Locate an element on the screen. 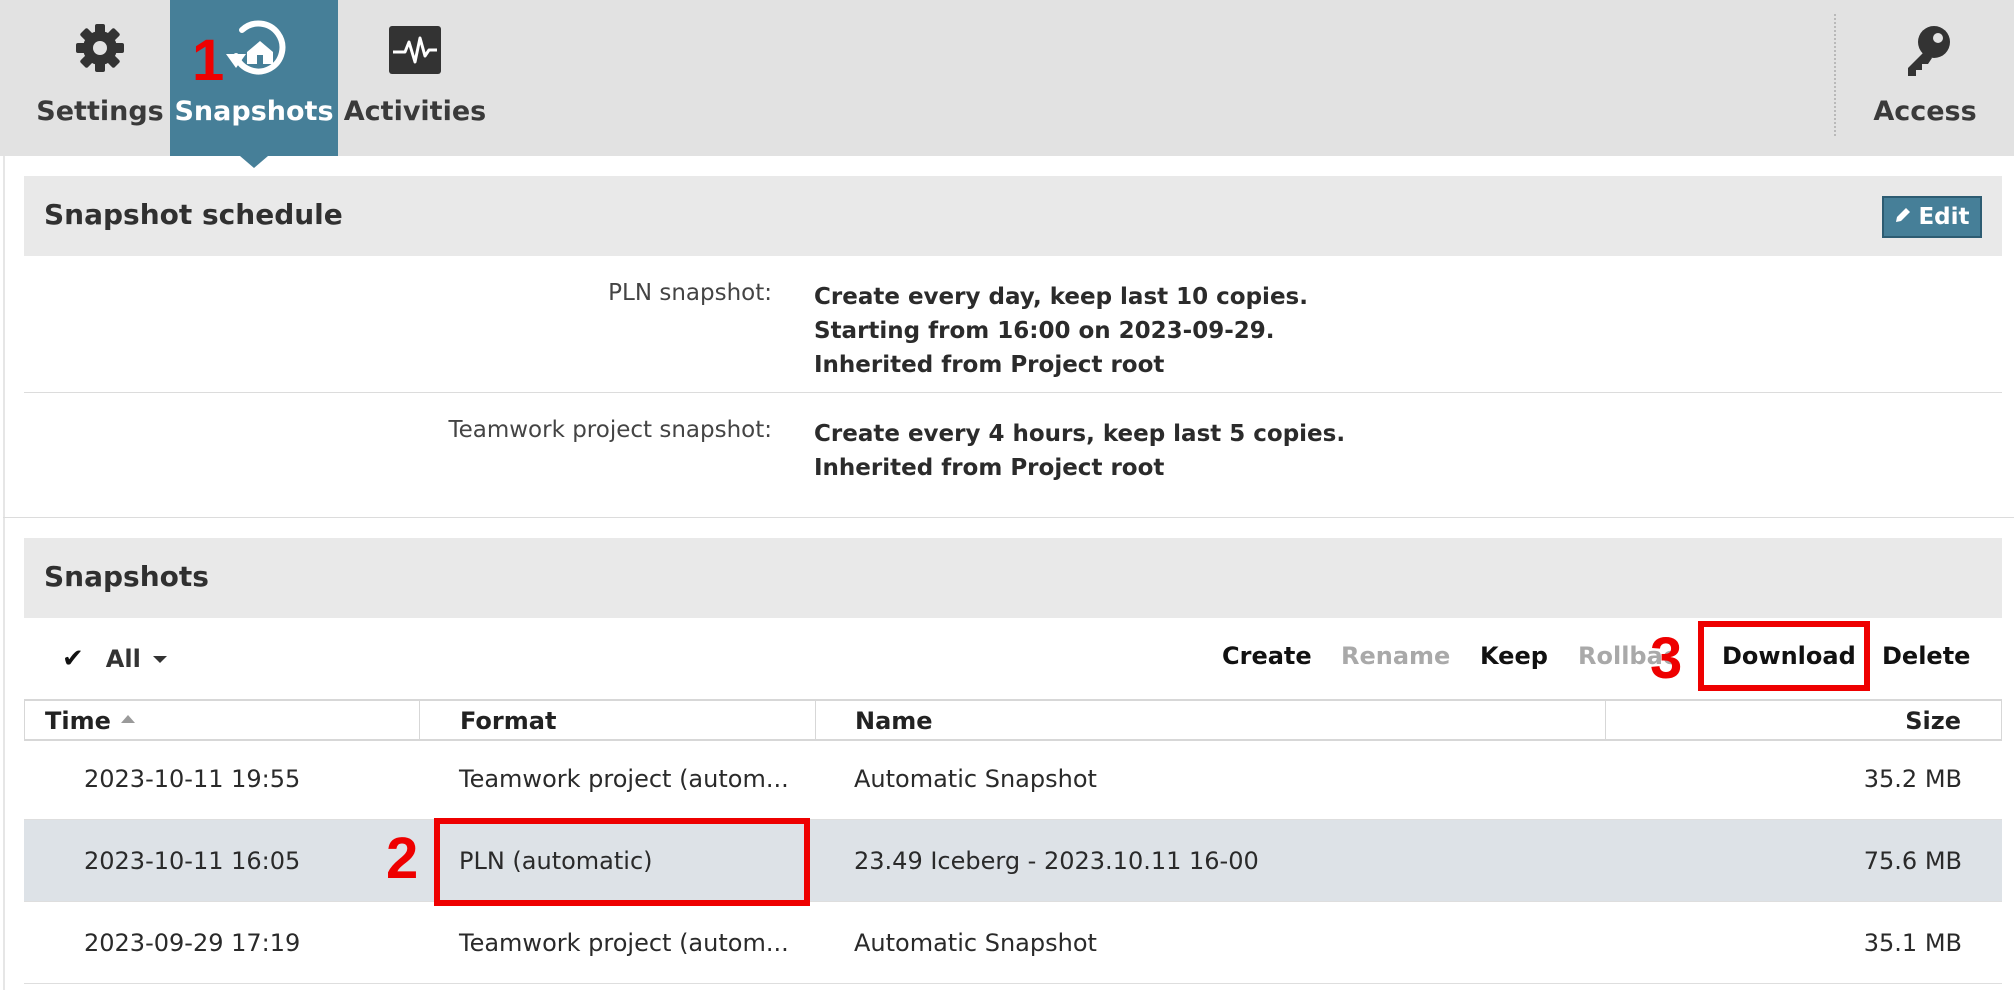 The image size is (2014, 990). schedule-line: Create every day, keep last 10 copies. is located at coordinates (1061, 297).